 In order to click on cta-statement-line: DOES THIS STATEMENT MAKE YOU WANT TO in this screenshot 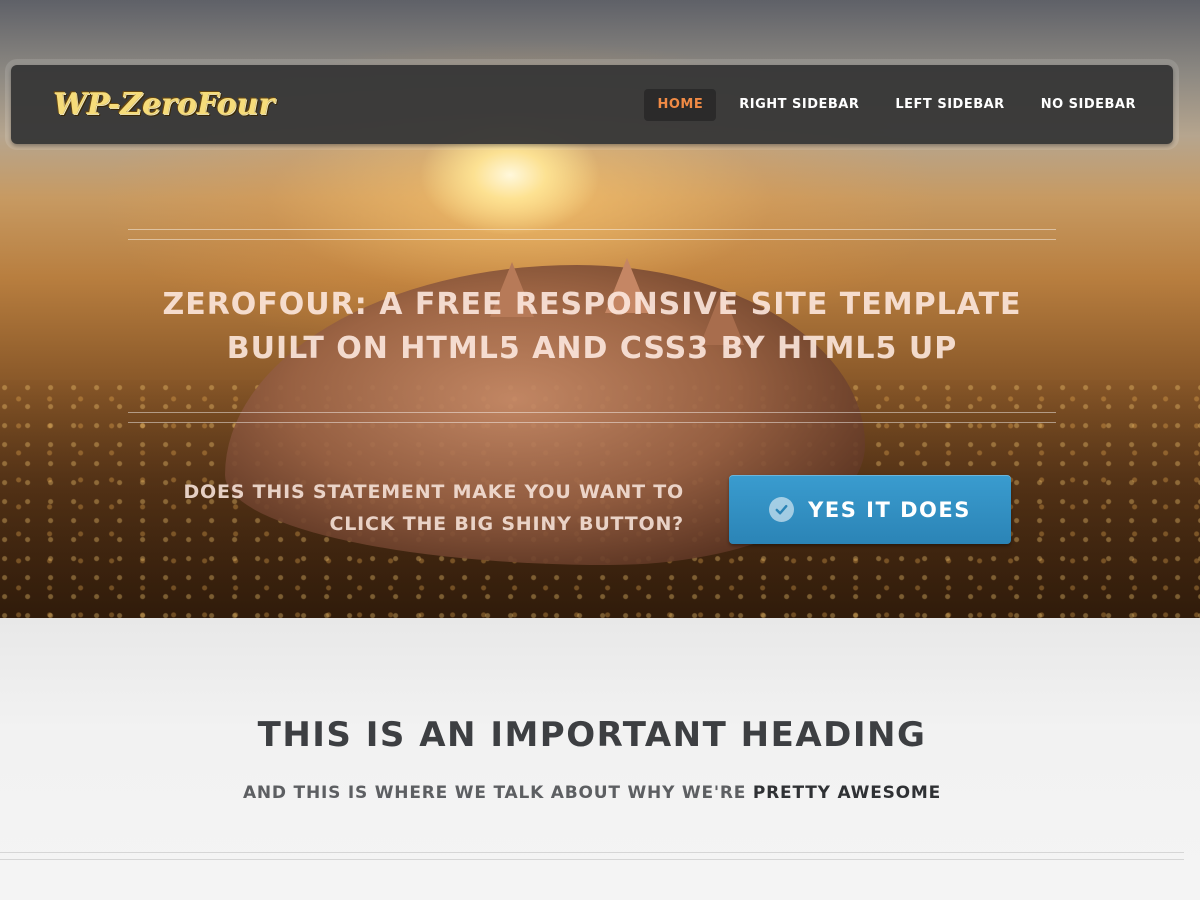, I will do `click(433, 492)`.